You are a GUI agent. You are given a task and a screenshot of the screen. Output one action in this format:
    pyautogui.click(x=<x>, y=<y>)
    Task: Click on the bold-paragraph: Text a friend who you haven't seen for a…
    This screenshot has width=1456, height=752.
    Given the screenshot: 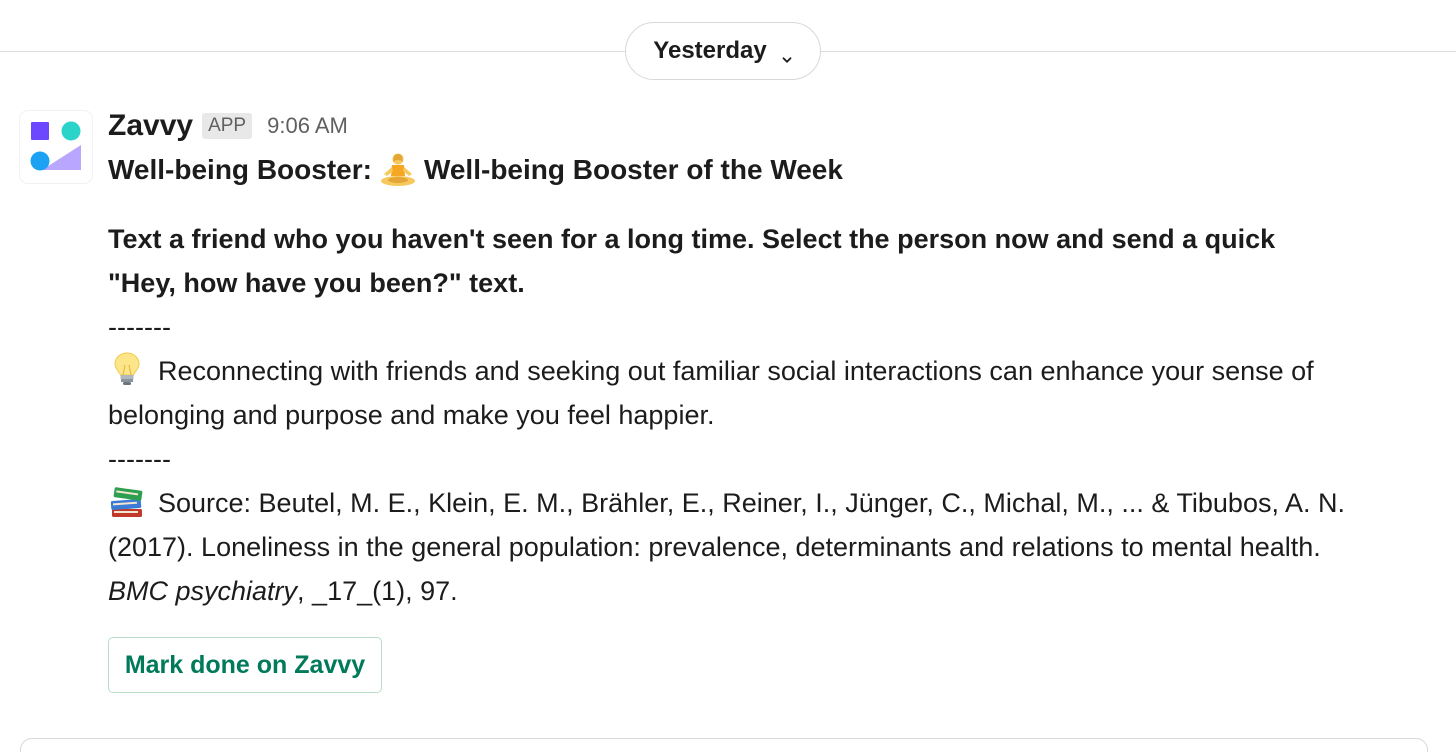 What is the action you would take?
    pyautogui.click(x=692, y=261)
    